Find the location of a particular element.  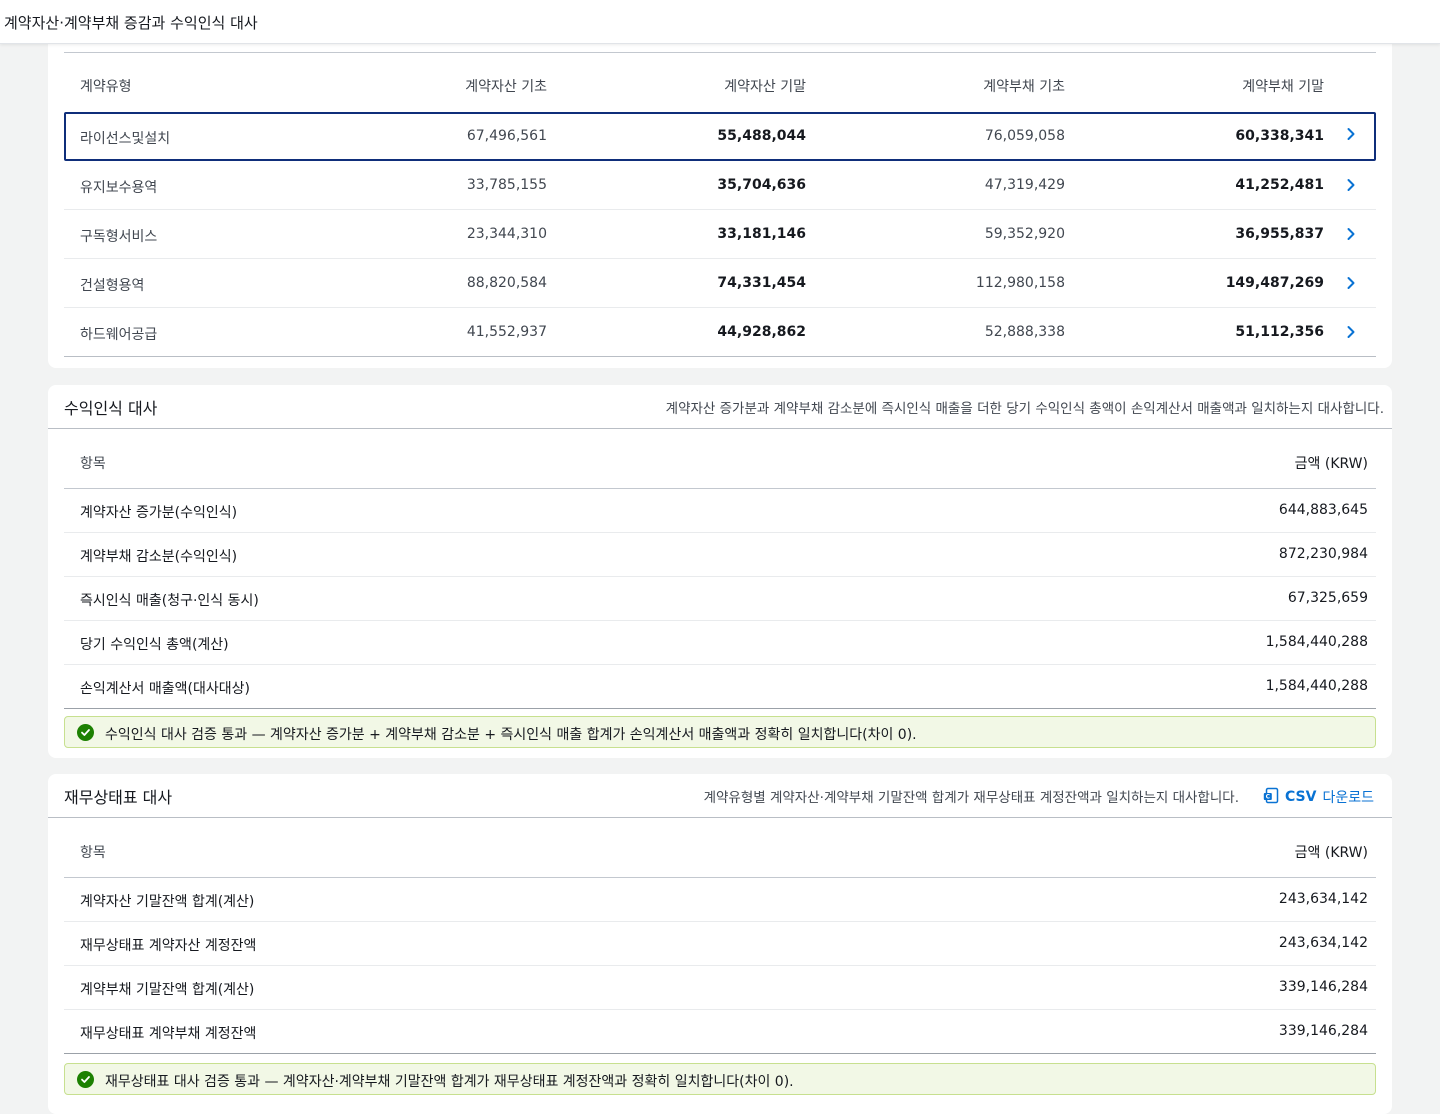

download-label: 다운로드 is located at coordinates (1348, 798).